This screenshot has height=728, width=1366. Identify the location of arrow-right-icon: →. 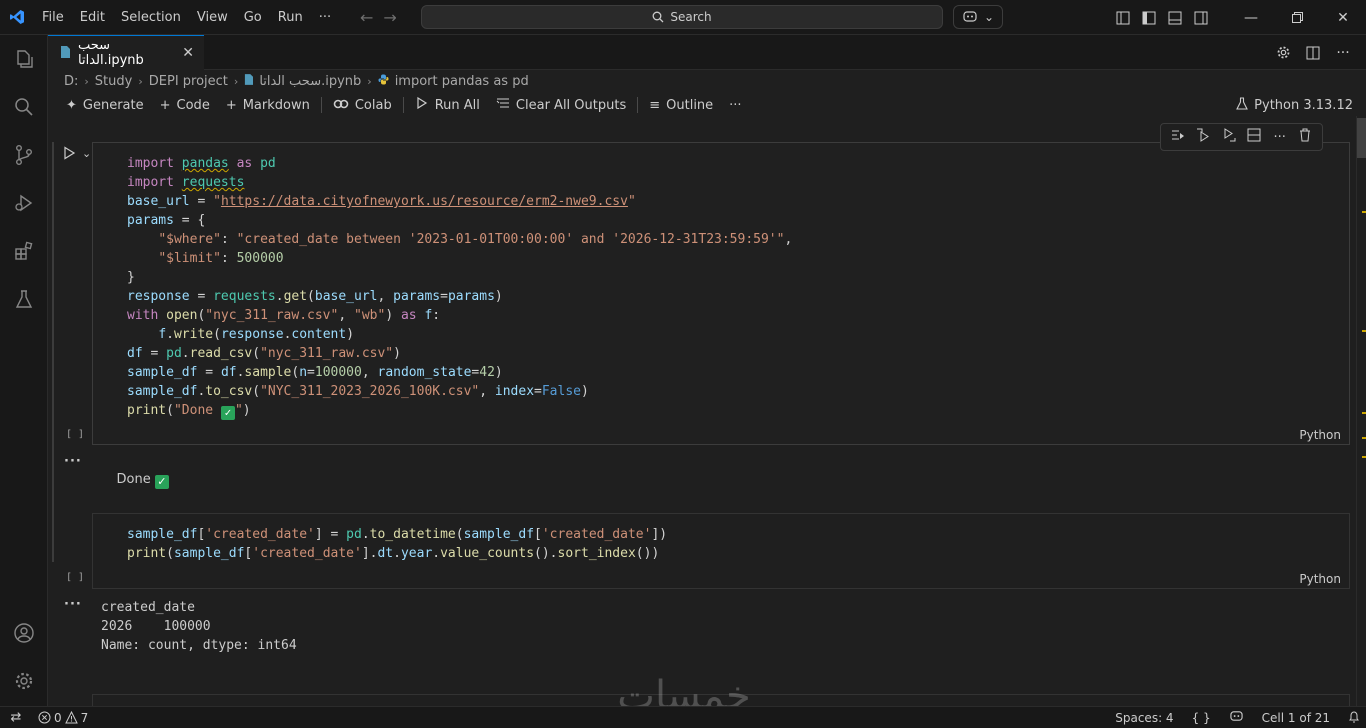
(389, 17).